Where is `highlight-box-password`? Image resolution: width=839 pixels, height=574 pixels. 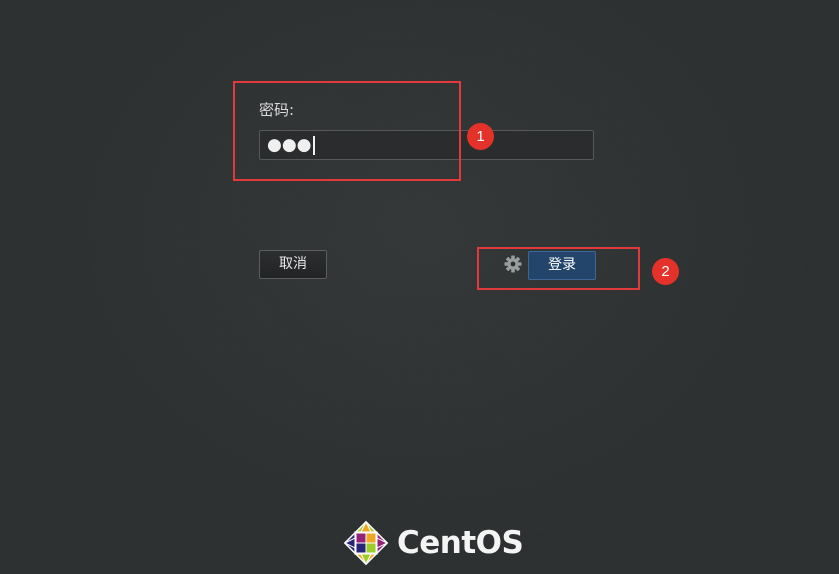
highlight-box-password is located at coordinates (347, 131).